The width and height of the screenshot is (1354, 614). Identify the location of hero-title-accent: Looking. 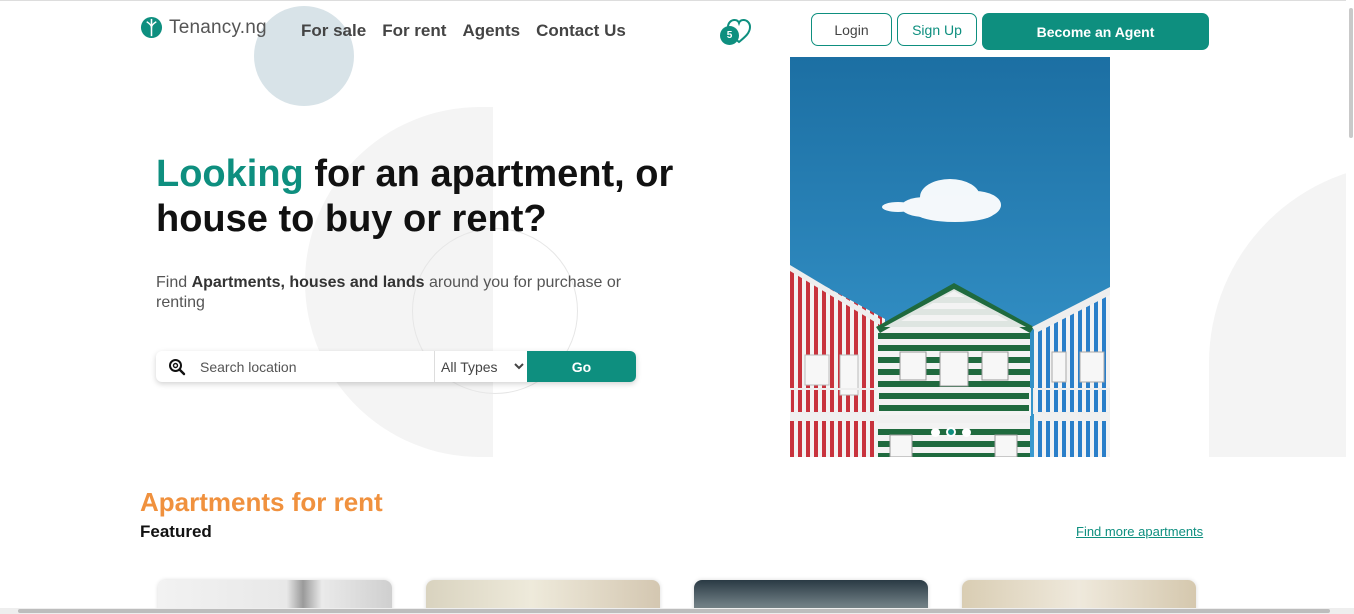
(230, 174).